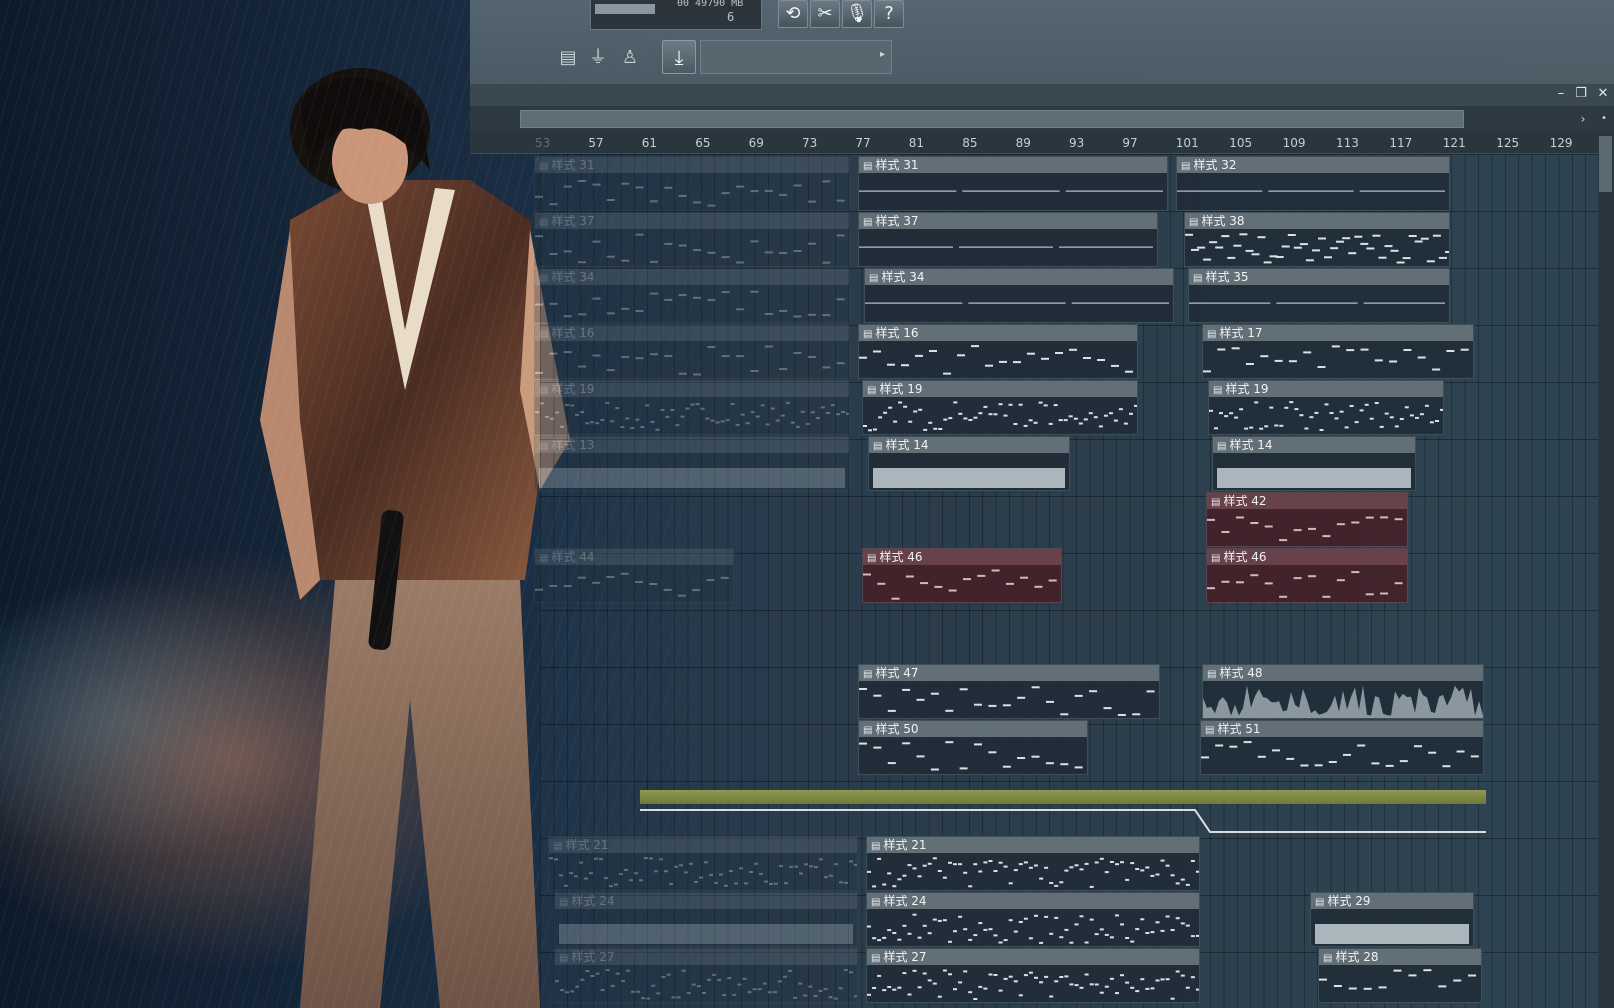 This screenshot has height=1008, width=1614. I want to click on pattern-clip: ▤ 样式 35, so click(1319, 295).